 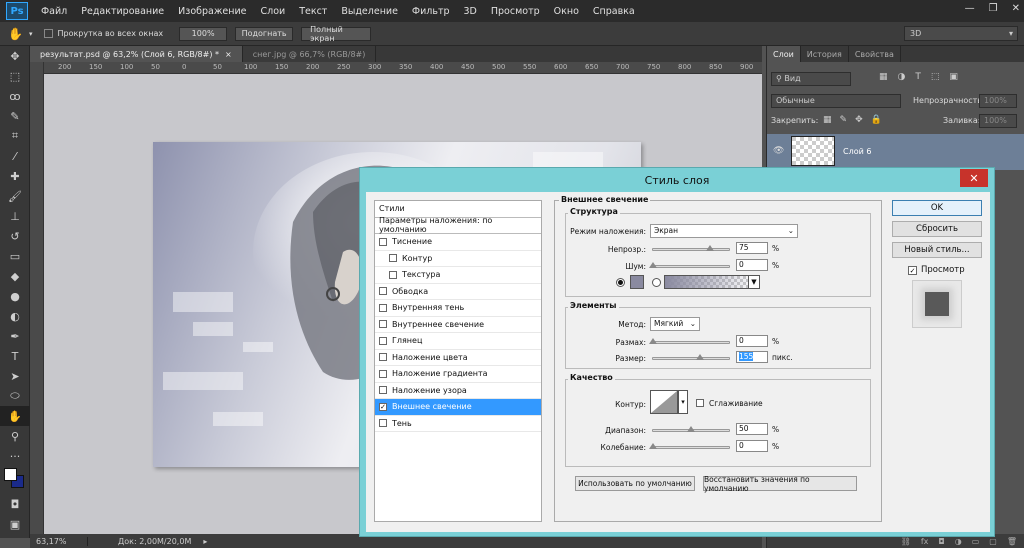 What do you see at coordinates (976, 541) in the screenshot?
I see `new-group-icon: ▭` at bounding box center [976, 541].